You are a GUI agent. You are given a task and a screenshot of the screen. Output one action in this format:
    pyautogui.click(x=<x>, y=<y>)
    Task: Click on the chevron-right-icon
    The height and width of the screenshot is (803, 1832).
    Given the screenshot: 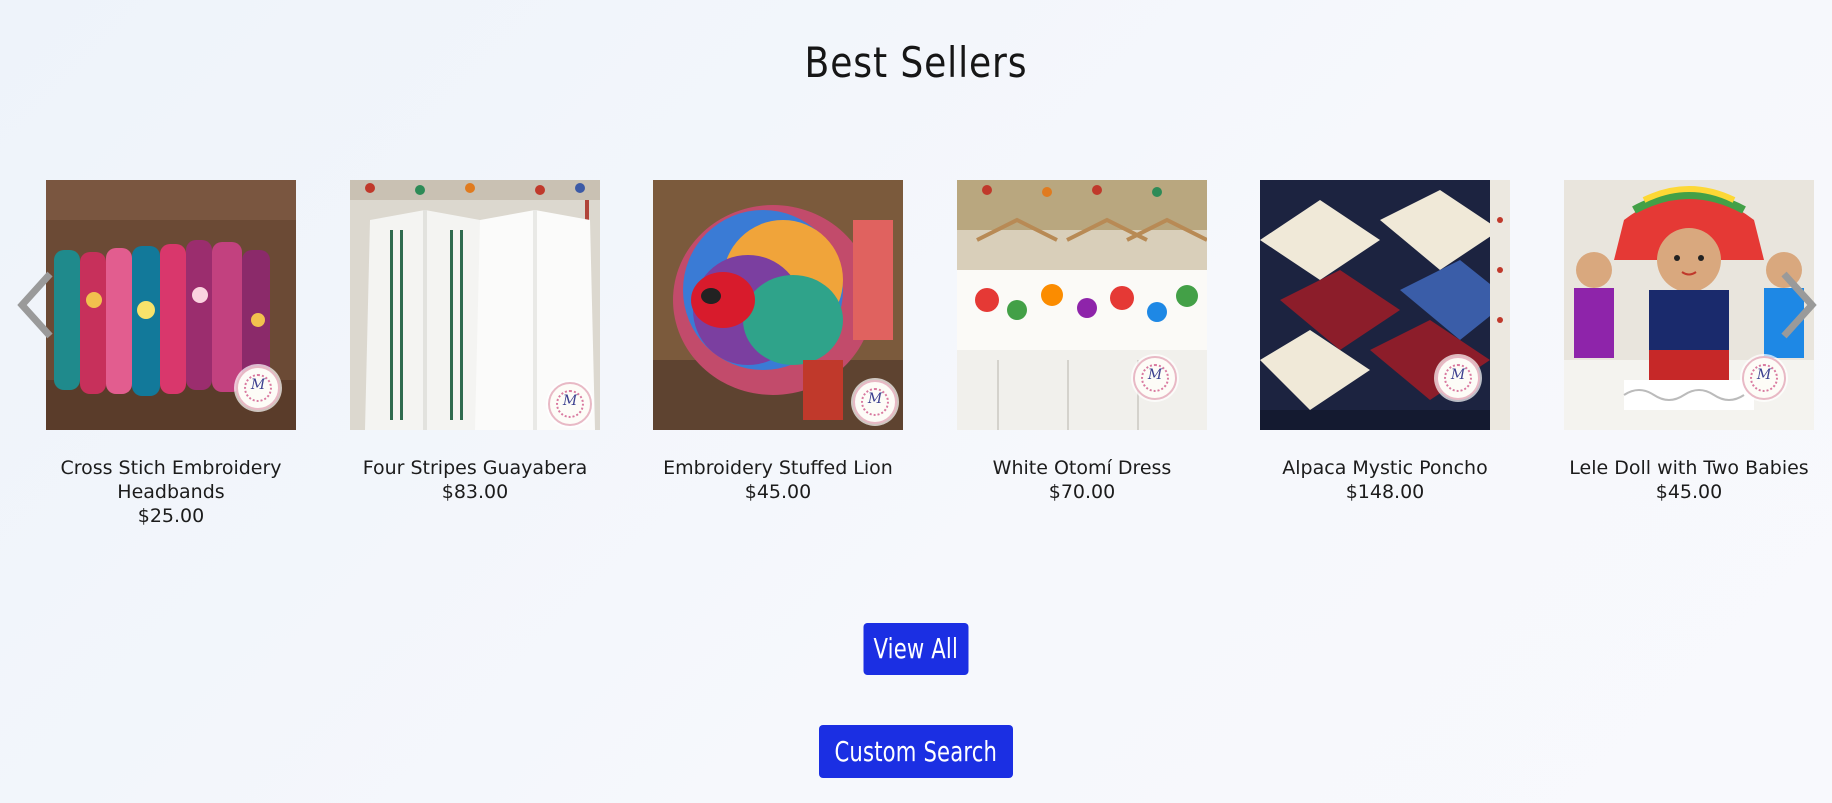 What is the action you would take?
    pyautogui.click(x=1798, y=307)
    